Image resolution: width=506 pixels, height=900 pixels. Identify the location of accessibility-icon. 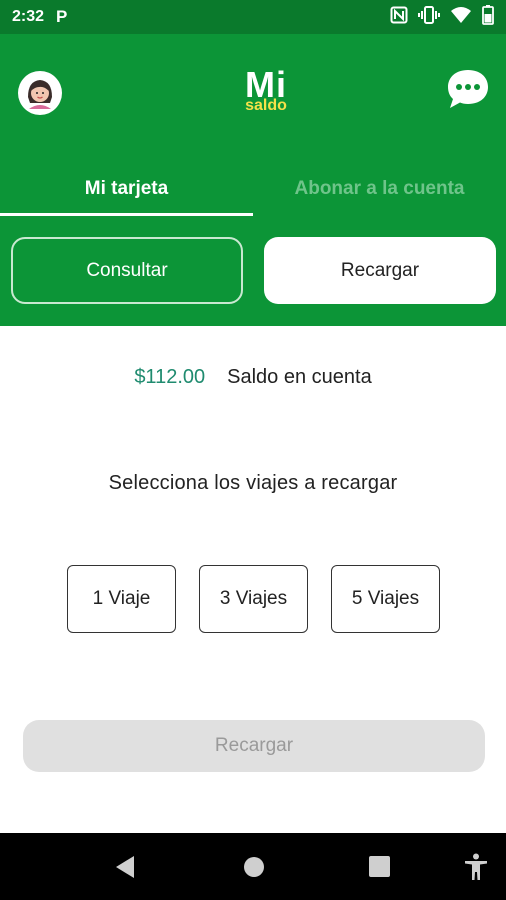
(476, 867).